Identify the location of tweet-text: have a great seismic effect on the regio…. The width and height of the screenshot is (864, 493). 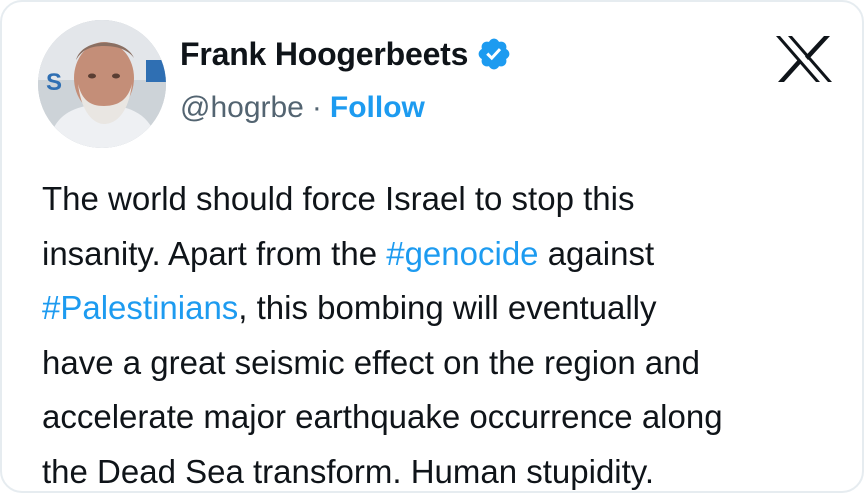
(371, 362).